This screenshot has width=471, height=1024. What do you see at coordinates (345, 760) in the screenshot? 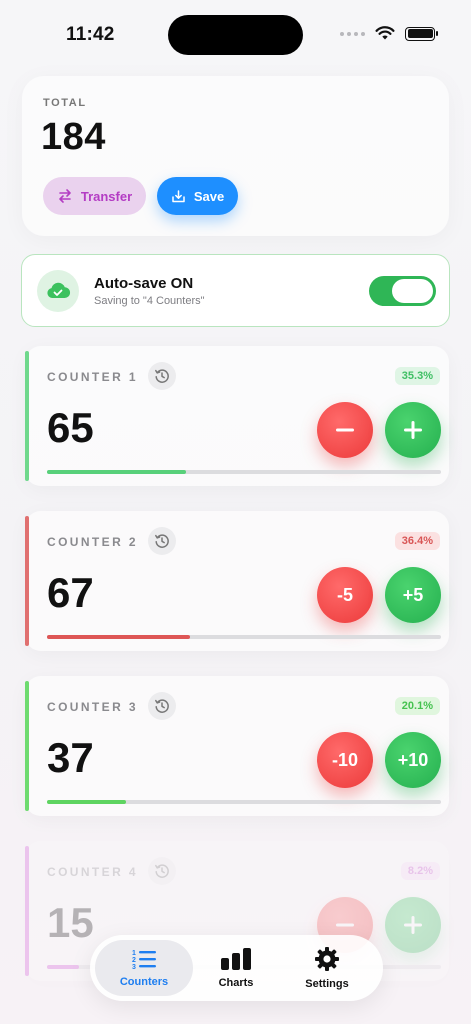
I see `decrement-10-button: -10` at bounding box center [345, 760].